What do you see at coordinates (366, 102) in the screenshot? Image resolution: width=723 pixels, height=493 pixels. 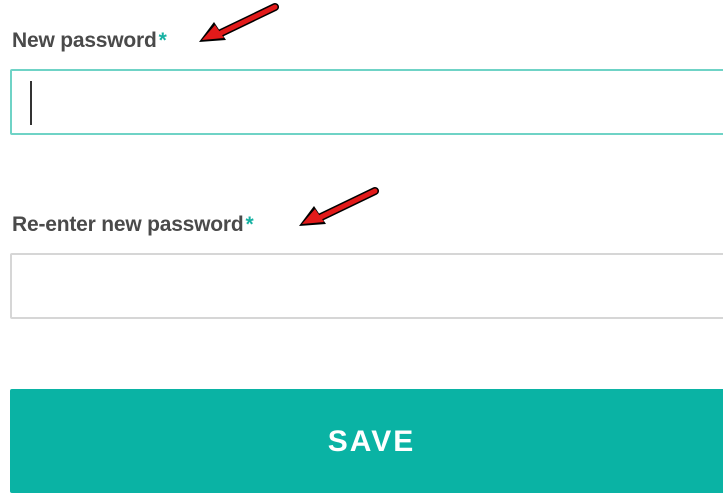 I see `new-password-input` at bounding box center [366, 102].